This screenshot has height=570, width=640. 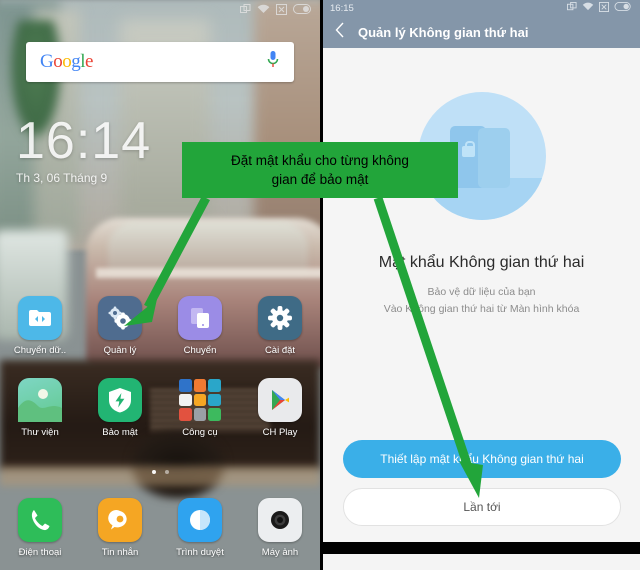 I want to click on app-label: Thư viện, so click(x=40, y=432).